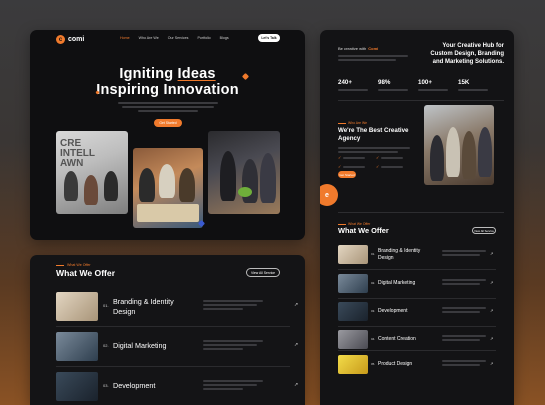 The width and height of the screenshot is (545, 405). What do you see at coordinates (395, 364) in the screenshot?
I see `service-name: Product Design` at bounding box center [395, 364].